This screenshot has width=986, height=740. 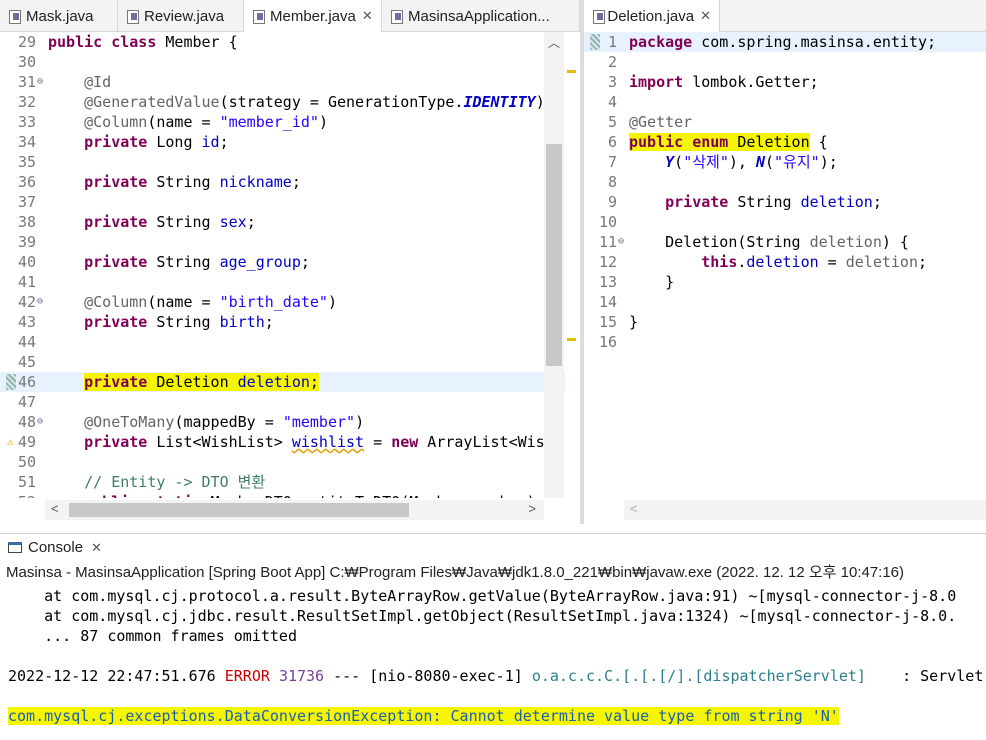 I want to click on line-number: 11, so click(x=607, y=242).